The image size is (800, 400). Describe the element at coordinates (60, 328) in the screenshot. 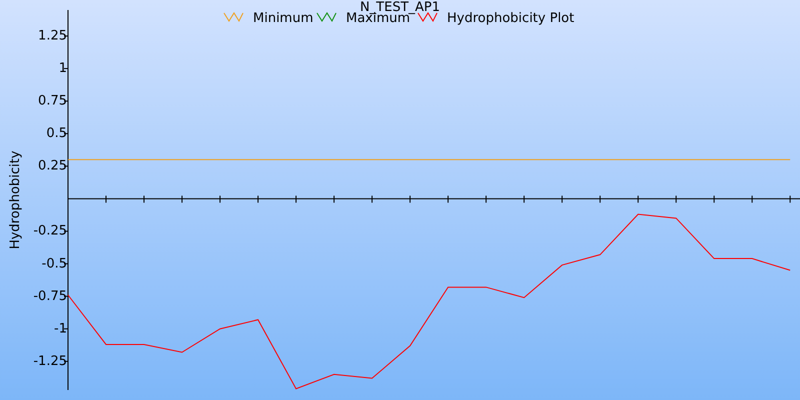

I see `y-tick-label: -1` at that location.